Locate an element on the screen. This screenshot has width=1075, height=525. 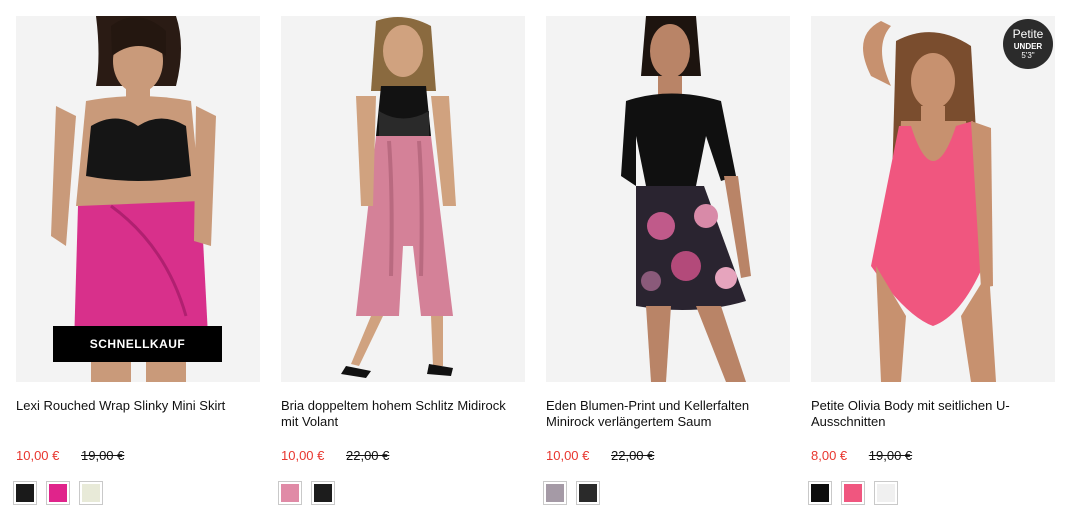
badge-line-height: 5'3" is located at coordinates (1028, 55).